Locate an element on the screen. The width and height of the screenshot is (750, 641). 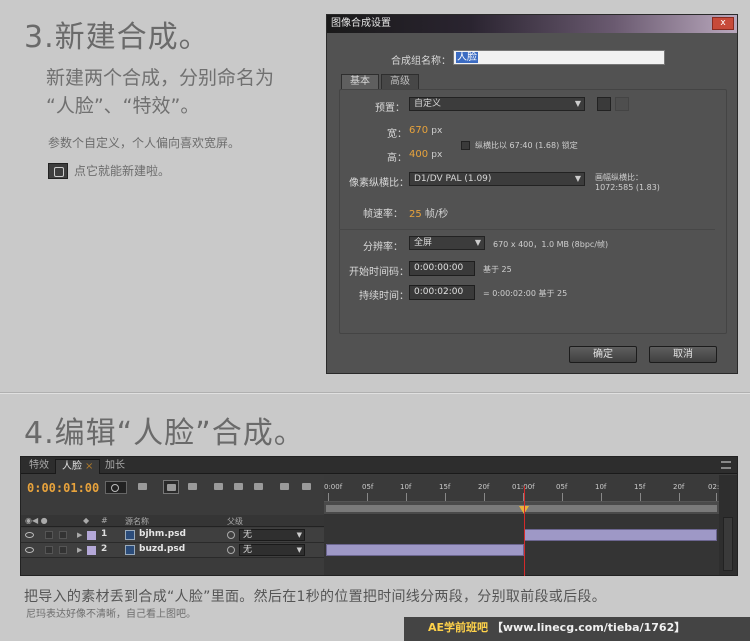
vertical-scrollbar is located at coordinates (728, 544).